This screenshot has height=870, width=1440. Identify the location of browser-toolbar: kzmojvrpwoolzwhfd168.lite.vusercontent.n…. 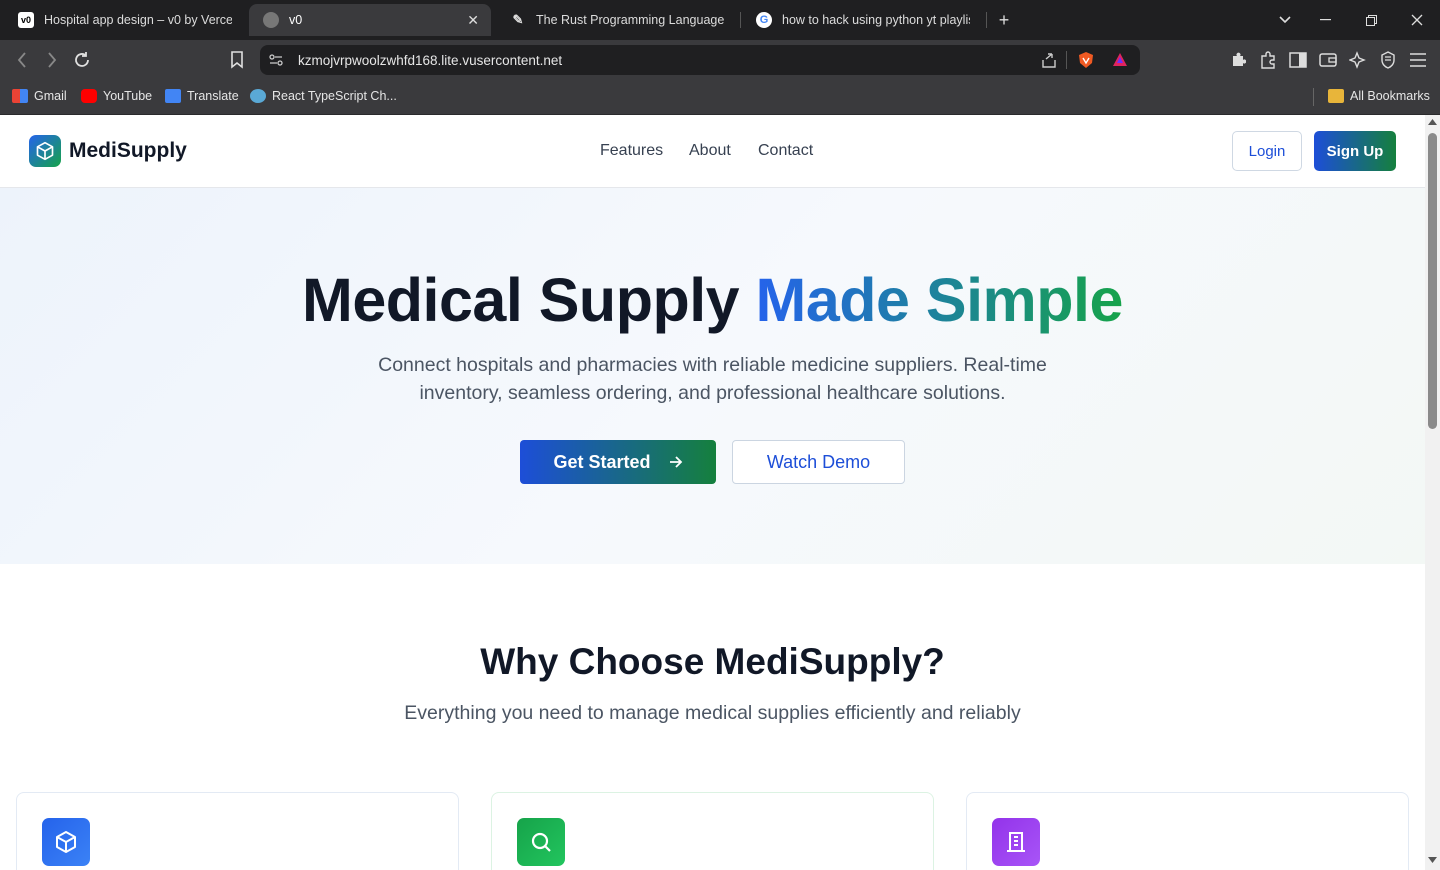
(720, 60).